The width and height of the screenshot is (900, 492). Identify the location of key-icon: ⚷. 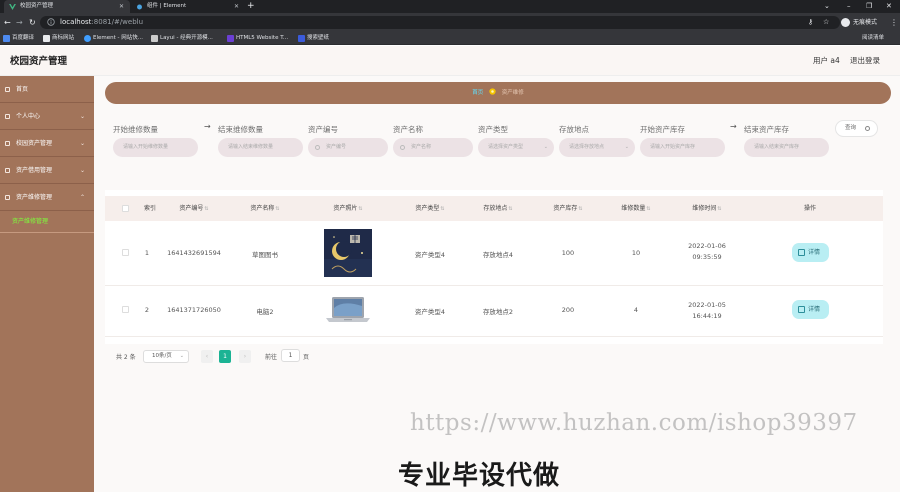
(810, 22).